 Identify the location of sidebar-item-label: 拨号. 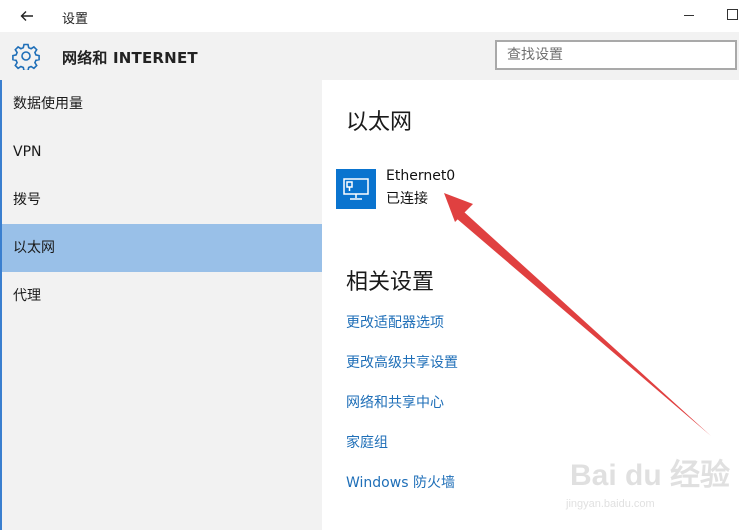
(27, 200).